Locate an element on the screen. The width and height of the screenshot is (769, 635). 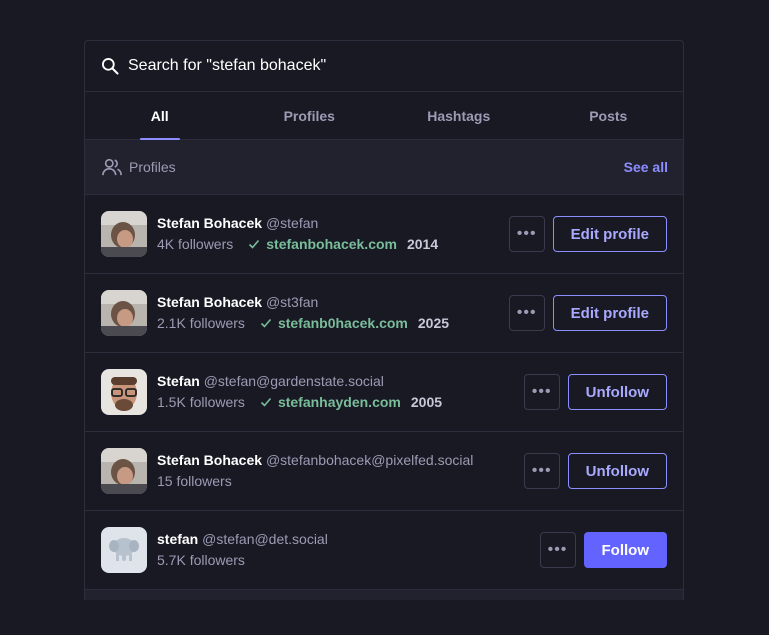
profile-meta-line: 2.1K followers stefanb0hacek.com 2025 is located at coordinates (333, 323).